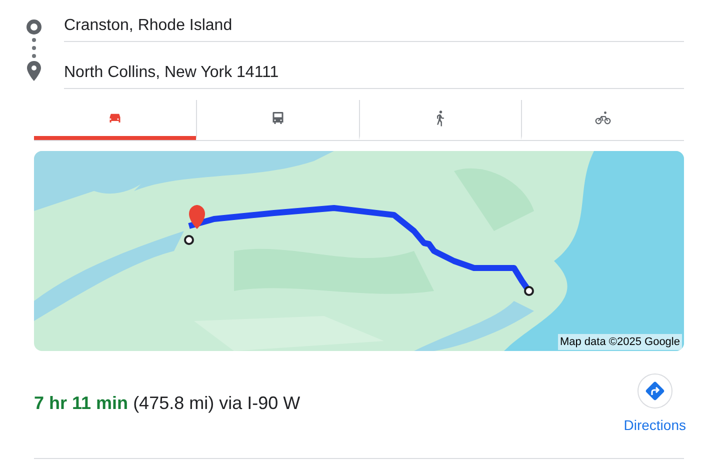 The width and height of the screenshot is (718, 472). I want to click on destination-field: North Collins, New York 14111, so click(374, 75).